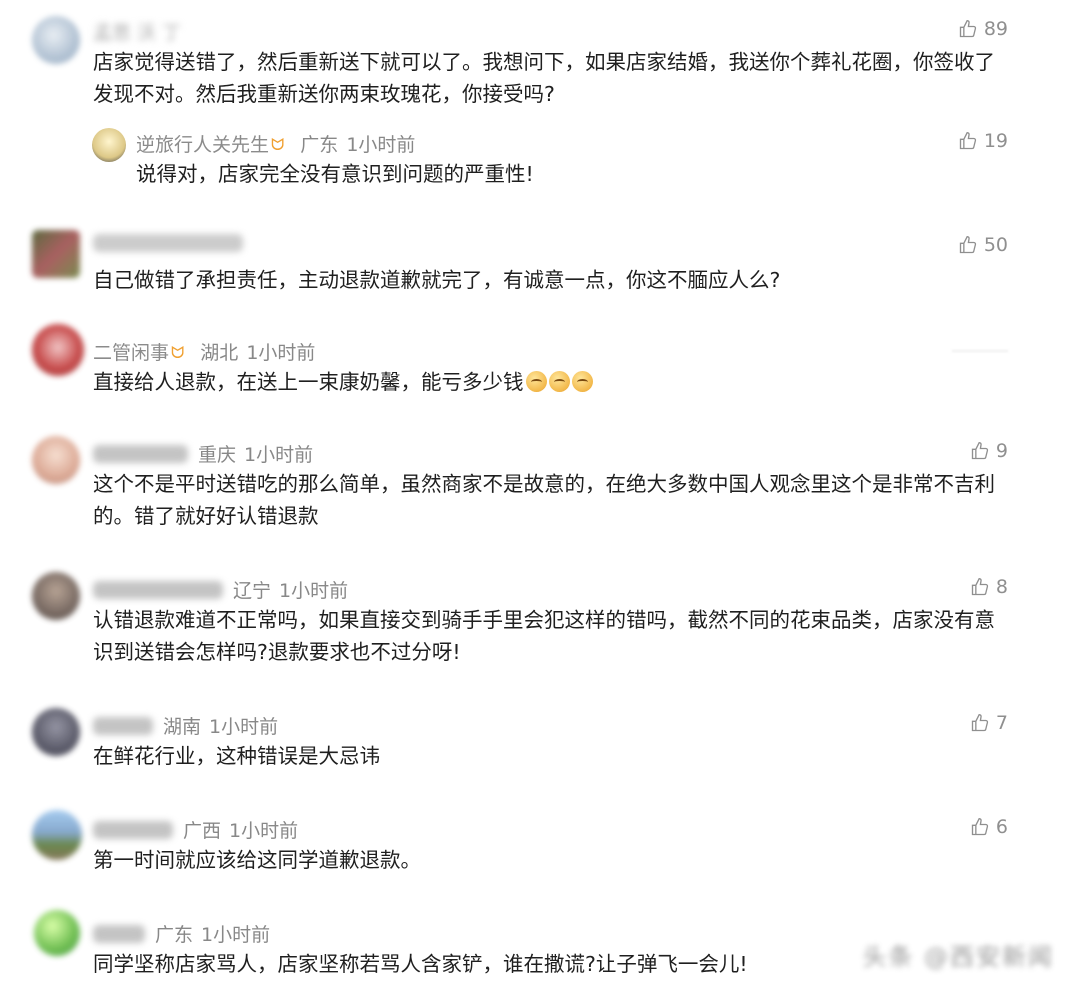  I want to click on username: 孟思 沃 丁, so click(137, 33).